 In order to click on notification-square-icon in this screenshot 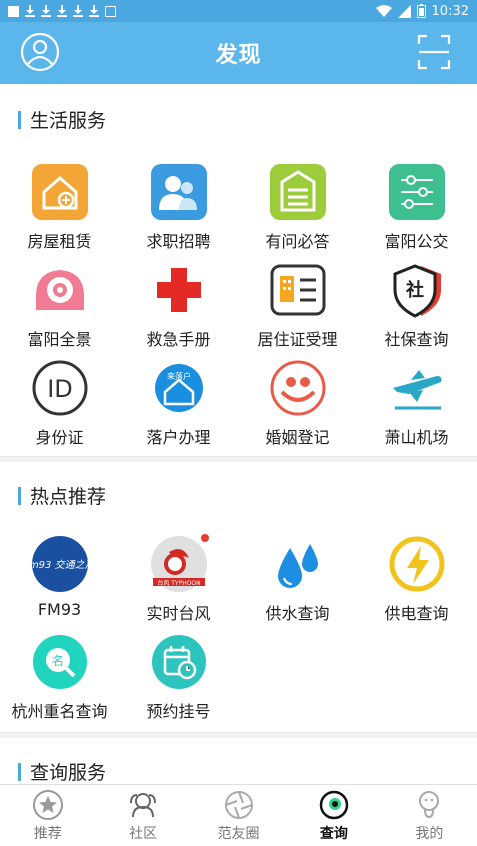, I will do `click(13, 11)`.